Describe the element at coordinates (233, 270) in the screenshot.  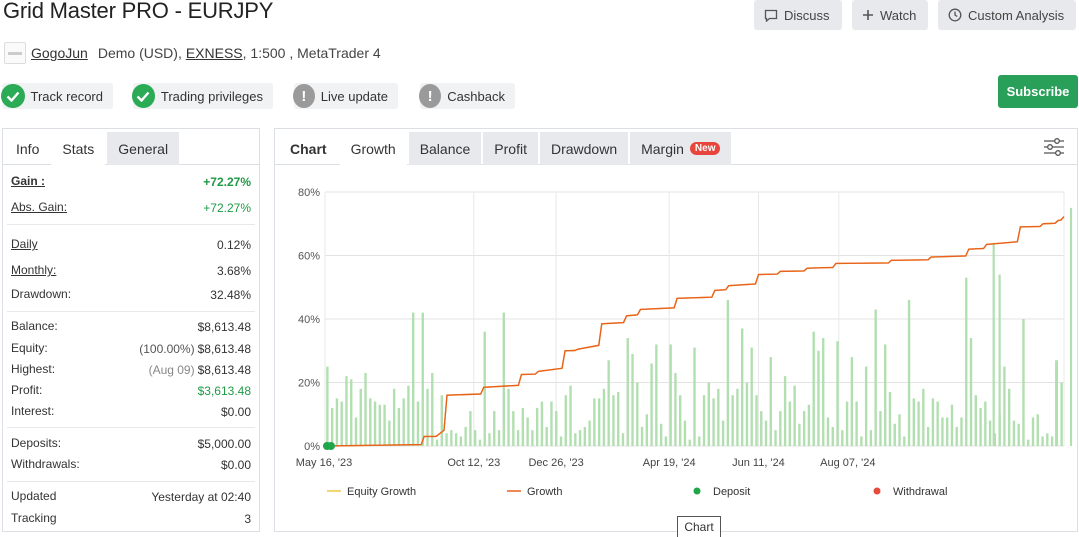
I see `monthly-value: 3.68%` at that location.